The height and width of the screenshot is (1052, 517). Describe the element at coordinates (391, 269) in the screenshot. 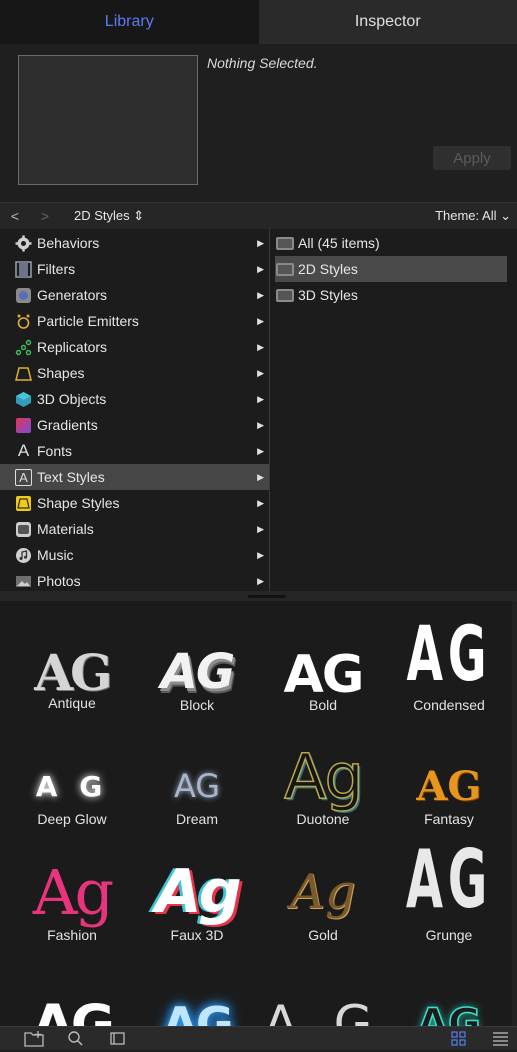

I see `folder-item-2d-styles: 2D Styles` at that location.